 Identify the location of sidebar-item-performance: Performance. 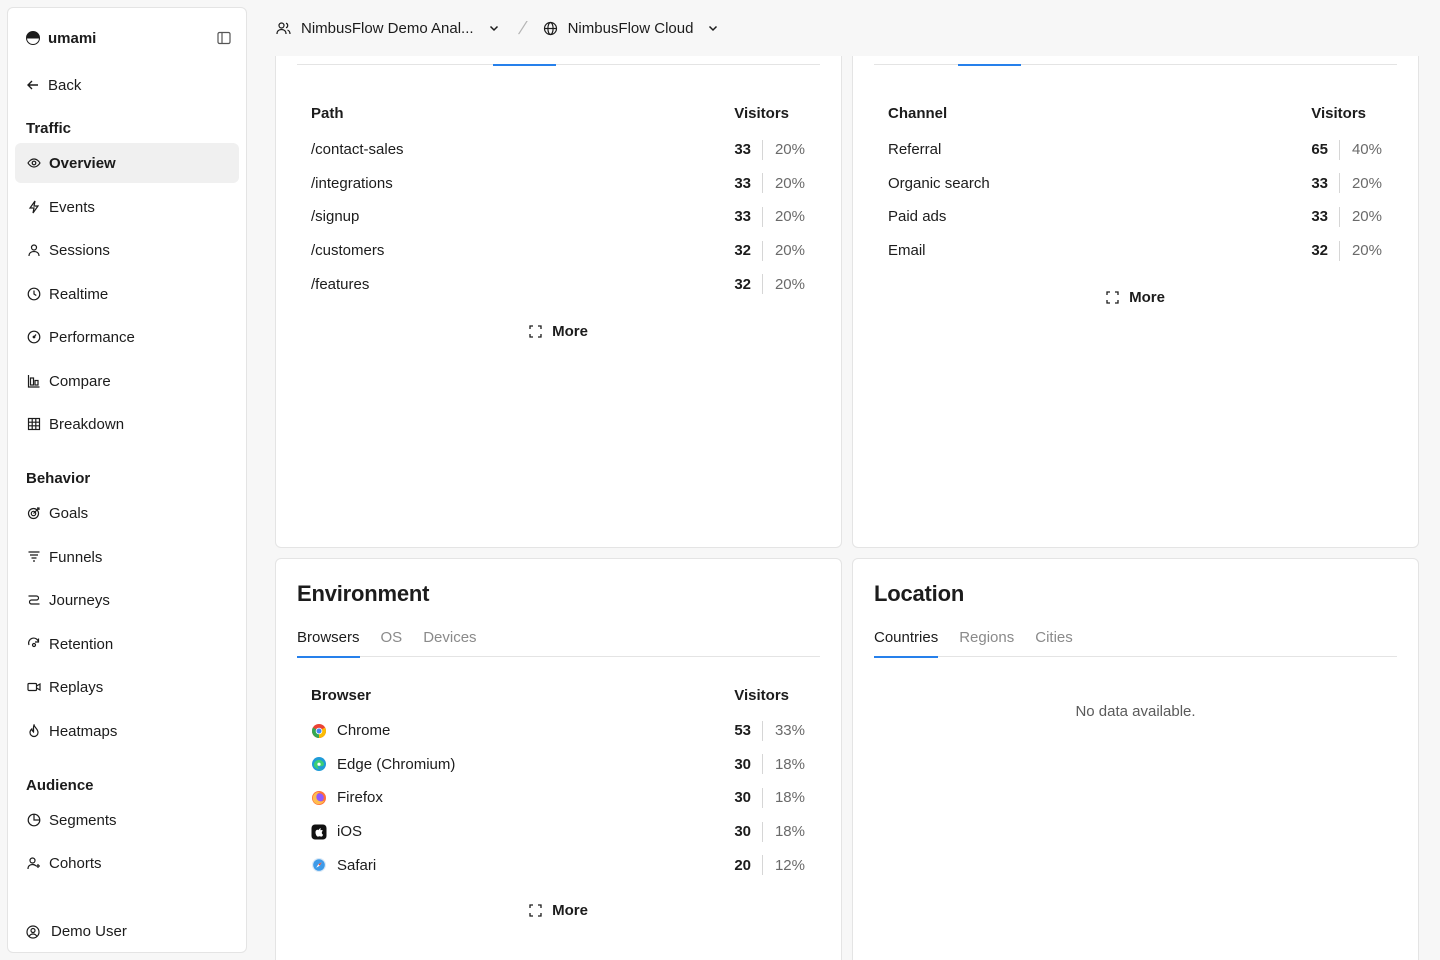
(127, 337).